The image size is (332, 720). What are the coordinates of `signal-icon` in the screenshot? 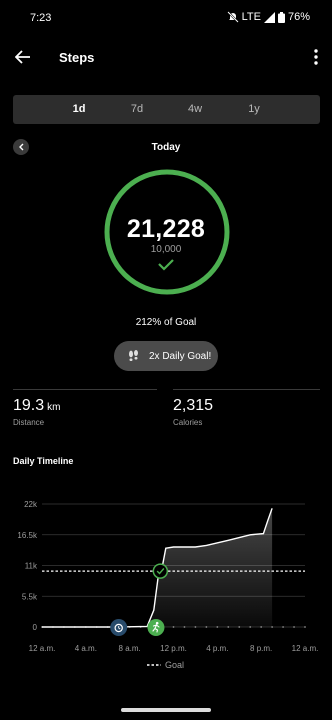 It's located at (269, 17).